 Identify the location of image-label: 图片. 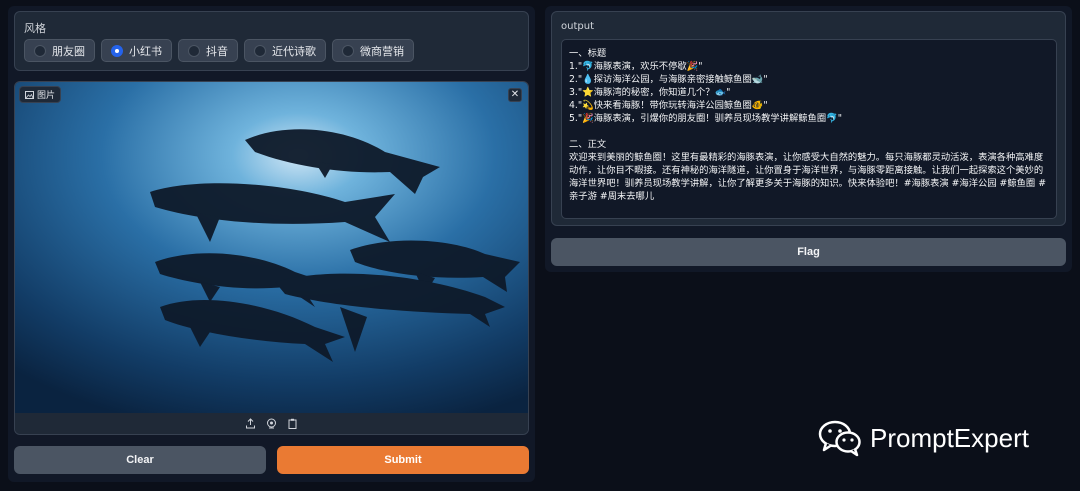
(40, 94).